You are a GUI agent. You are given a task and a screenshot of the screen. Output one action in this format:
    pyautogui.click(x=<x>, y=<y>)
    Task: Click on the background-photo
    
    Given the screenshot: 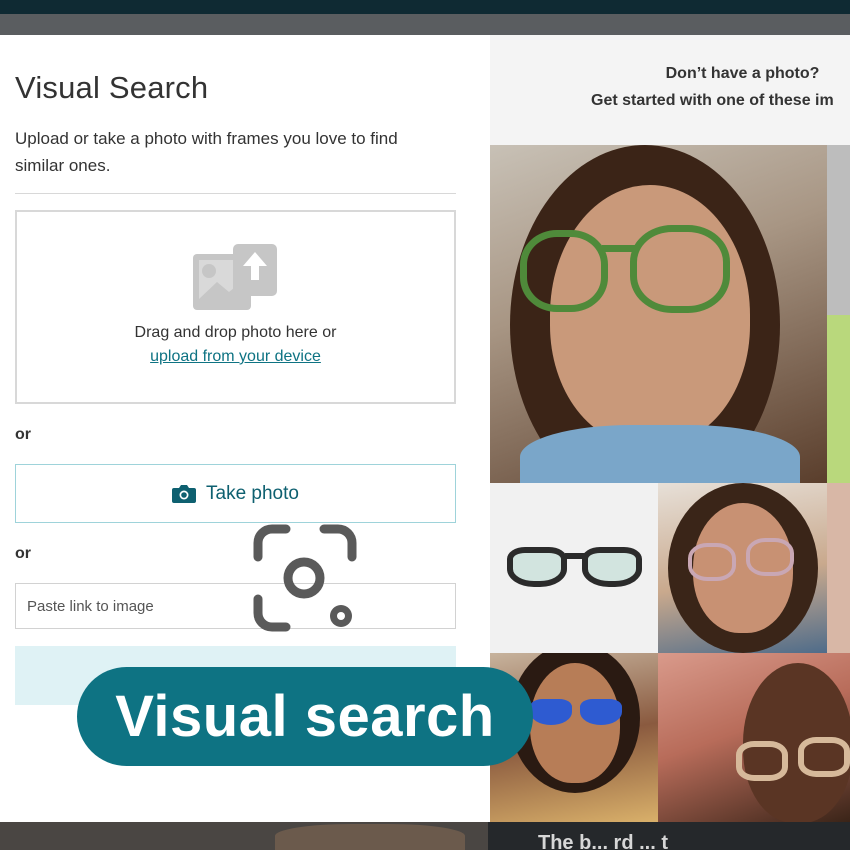 What is the action you would take?
    pyautogui.click(x=370, y=837)
    